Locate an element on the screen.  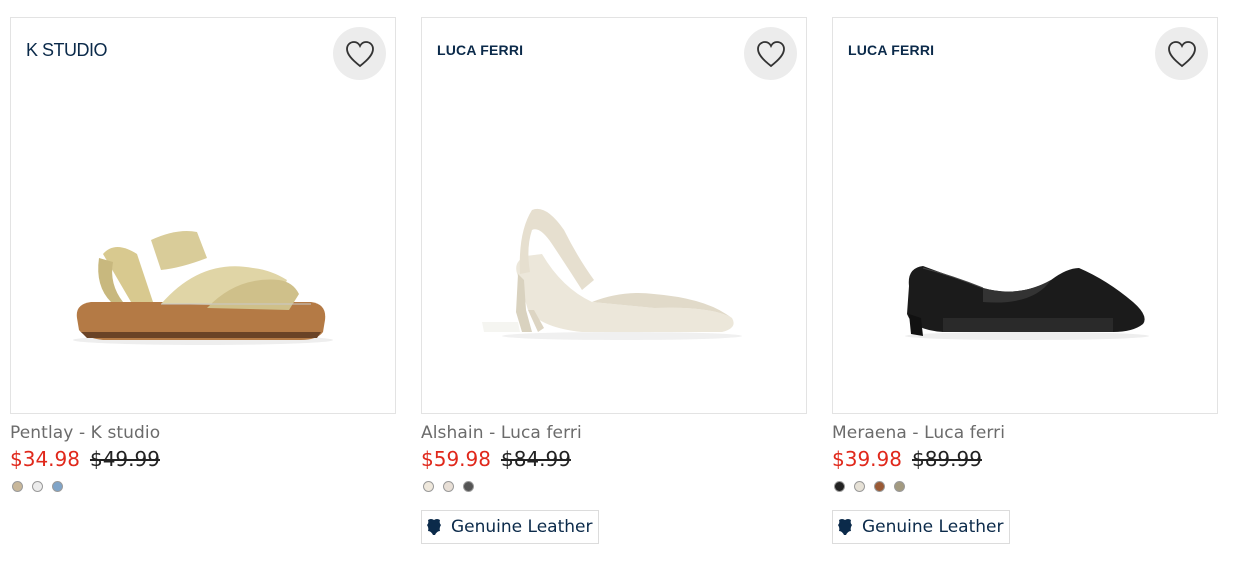
original-price: $49.99 is located at coordinates (124, 459).